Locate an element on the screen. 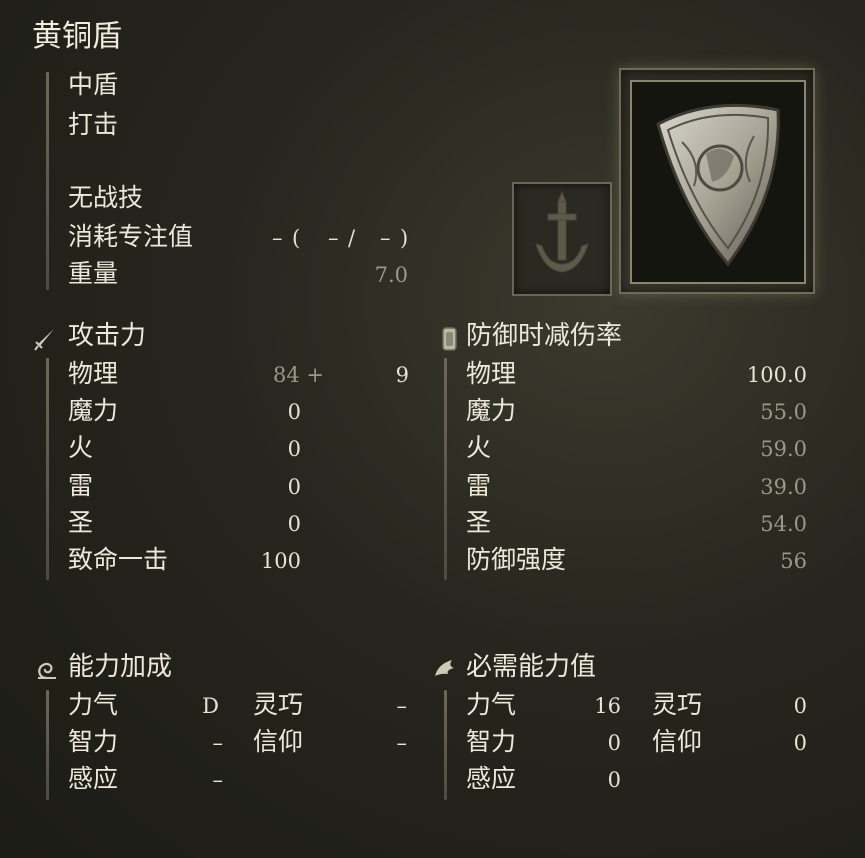 The height and width of the screenshot is (858, 865). req-arc-label: 感应 is located at coordinates (491, 778).